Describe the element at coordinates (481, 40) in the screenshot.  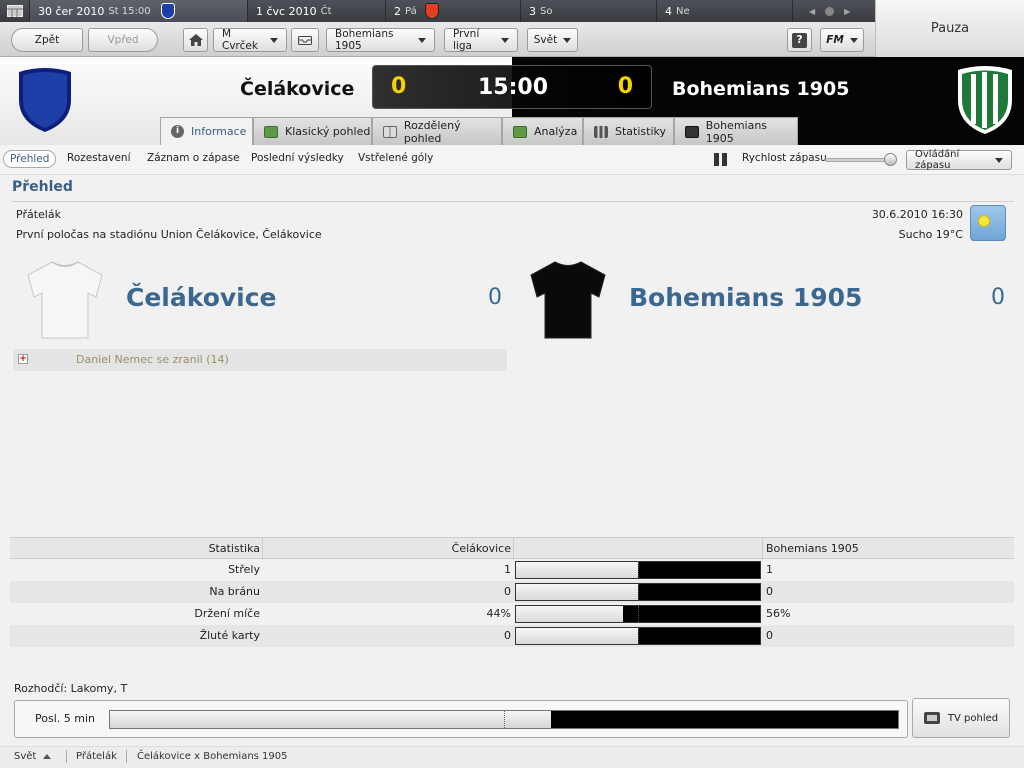
I see `league-menu: První liga` at that location.